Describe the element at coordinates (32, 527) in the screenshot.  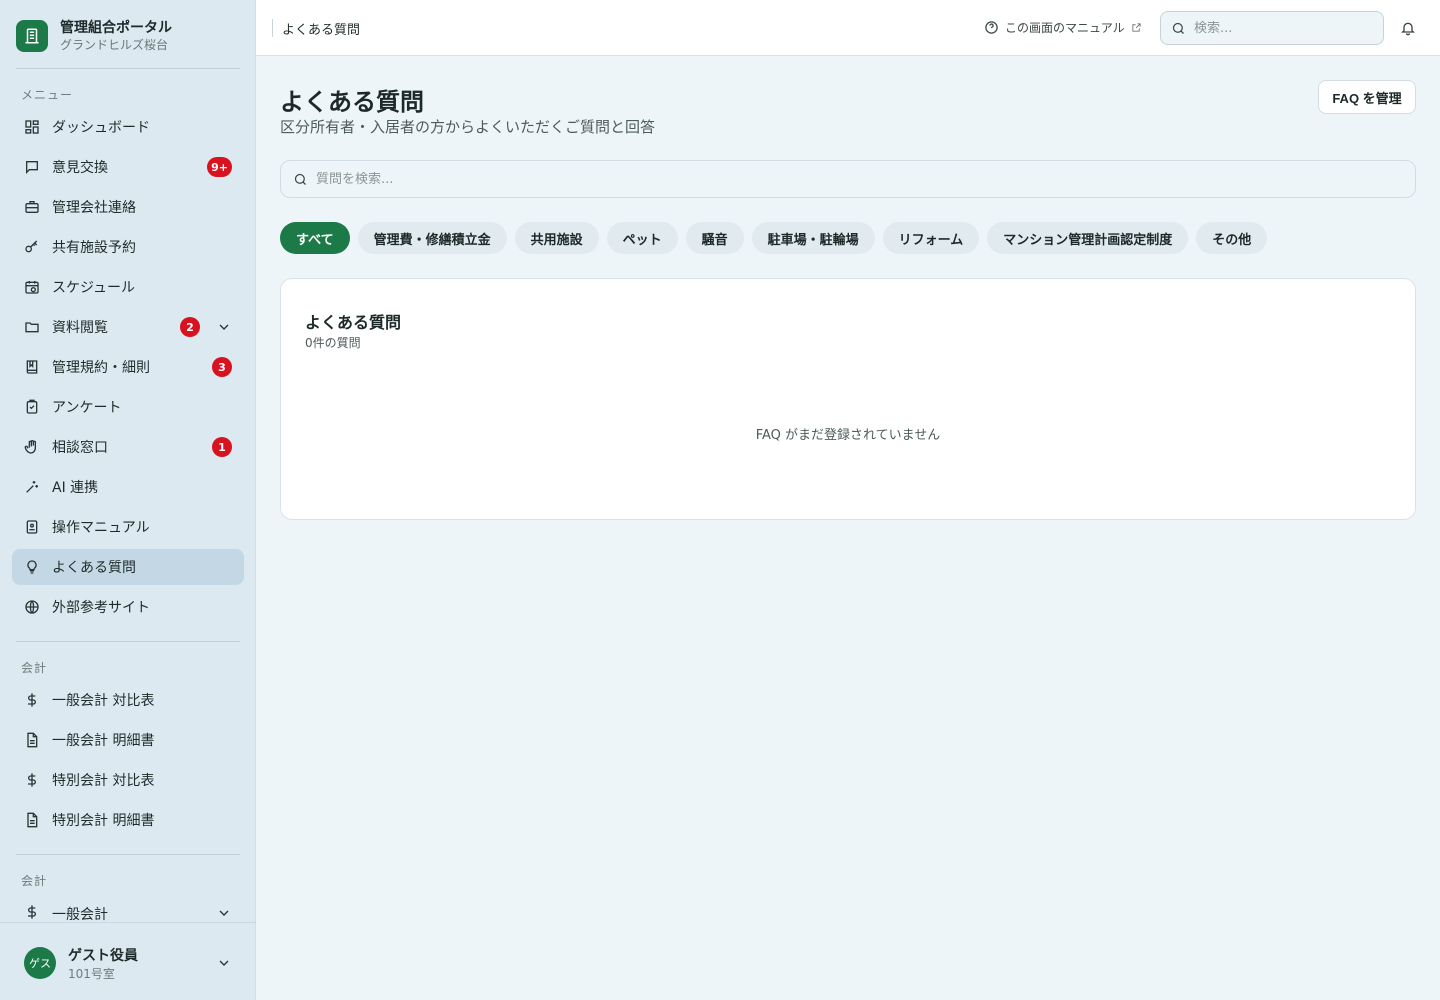
I see `manual-icon` at that location.